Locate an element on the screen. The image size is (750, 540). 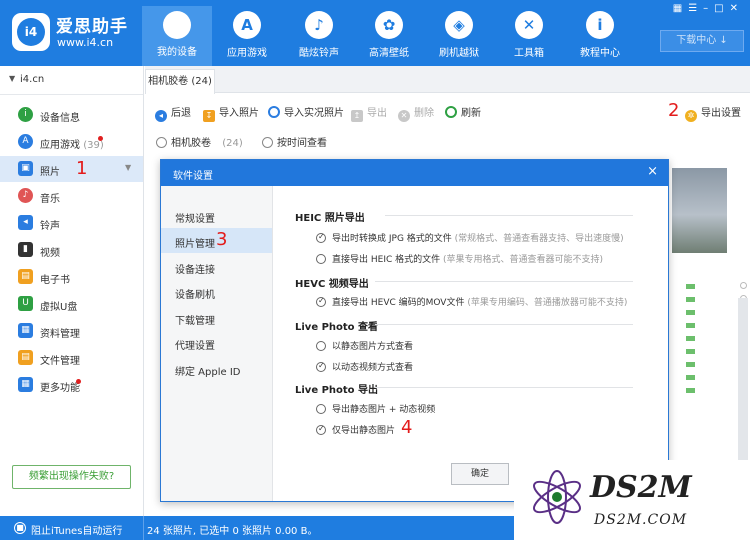
import-photos-button: ↧ 导入照片 is located at coordinates (231, 113).